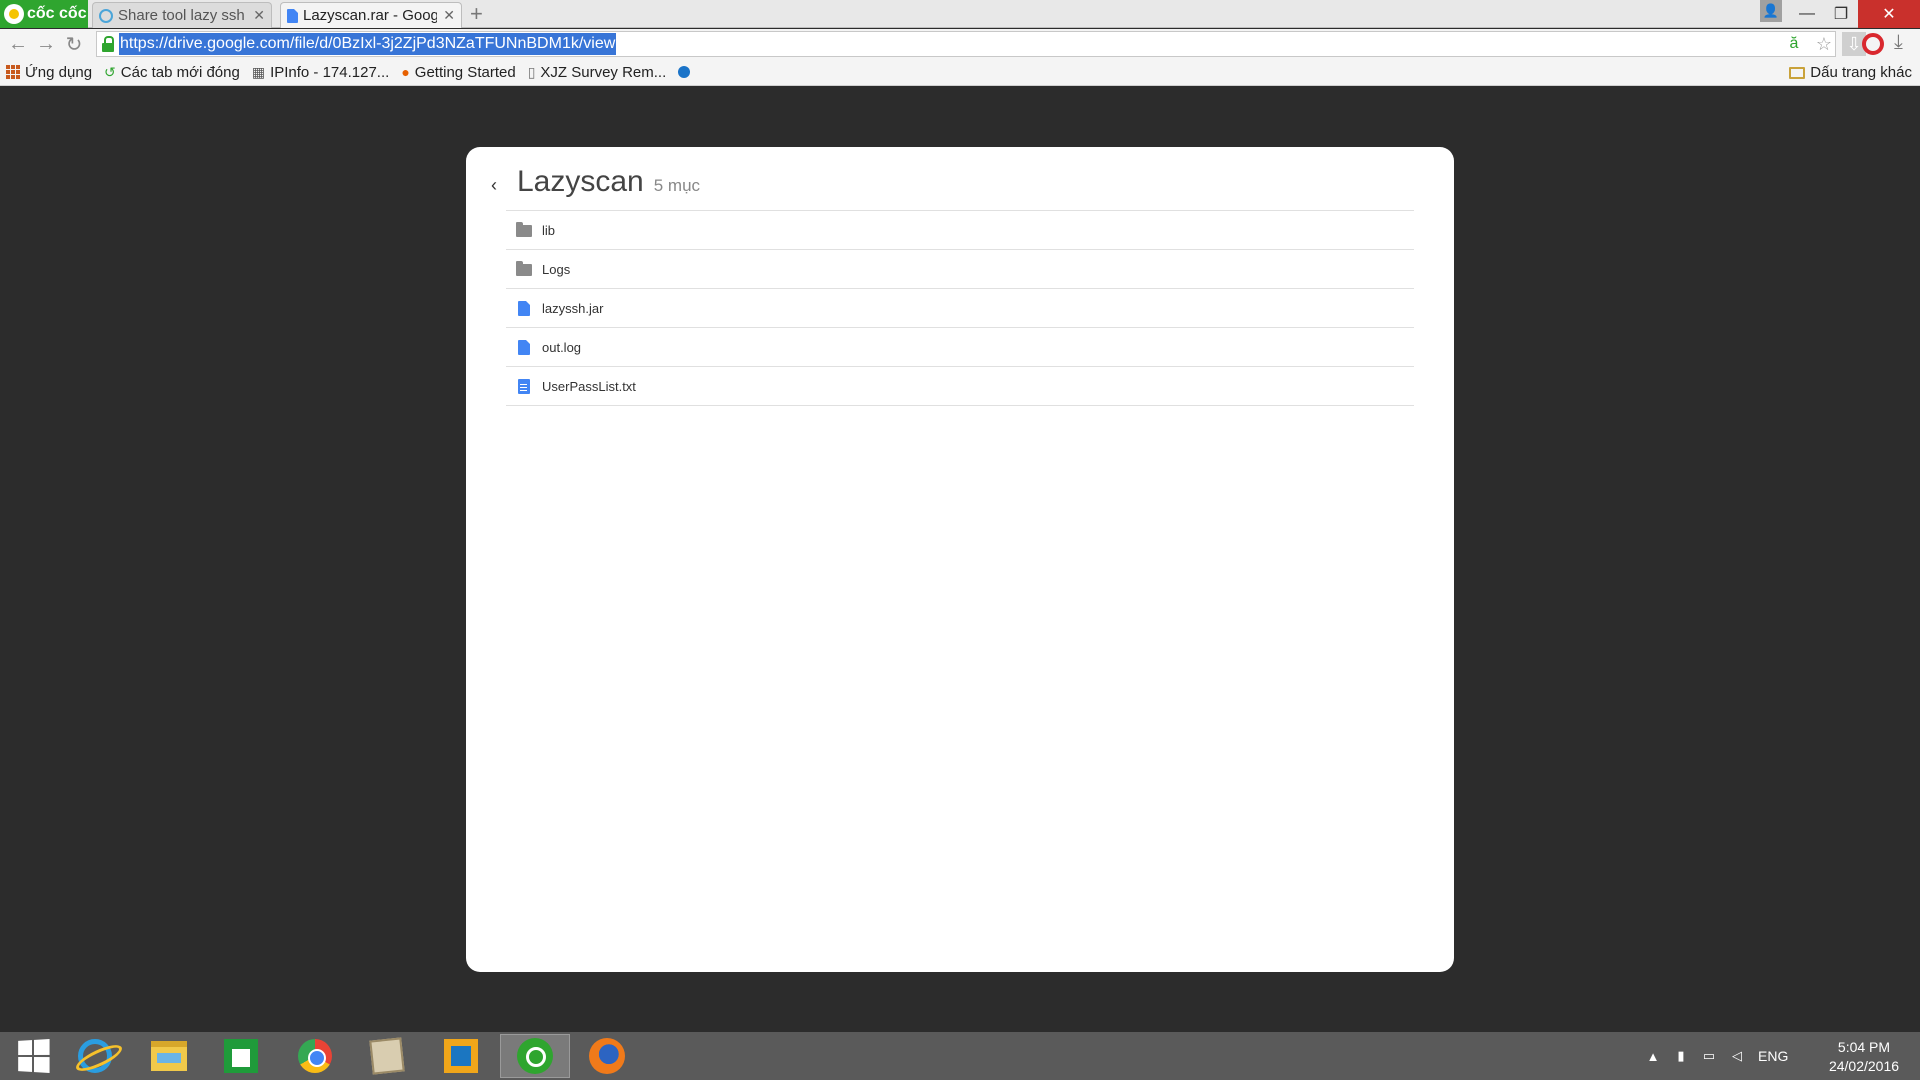 This screenshot has width=1920, height=1080. I want to click on drive-file-favicon-icon, so click(292, 15).